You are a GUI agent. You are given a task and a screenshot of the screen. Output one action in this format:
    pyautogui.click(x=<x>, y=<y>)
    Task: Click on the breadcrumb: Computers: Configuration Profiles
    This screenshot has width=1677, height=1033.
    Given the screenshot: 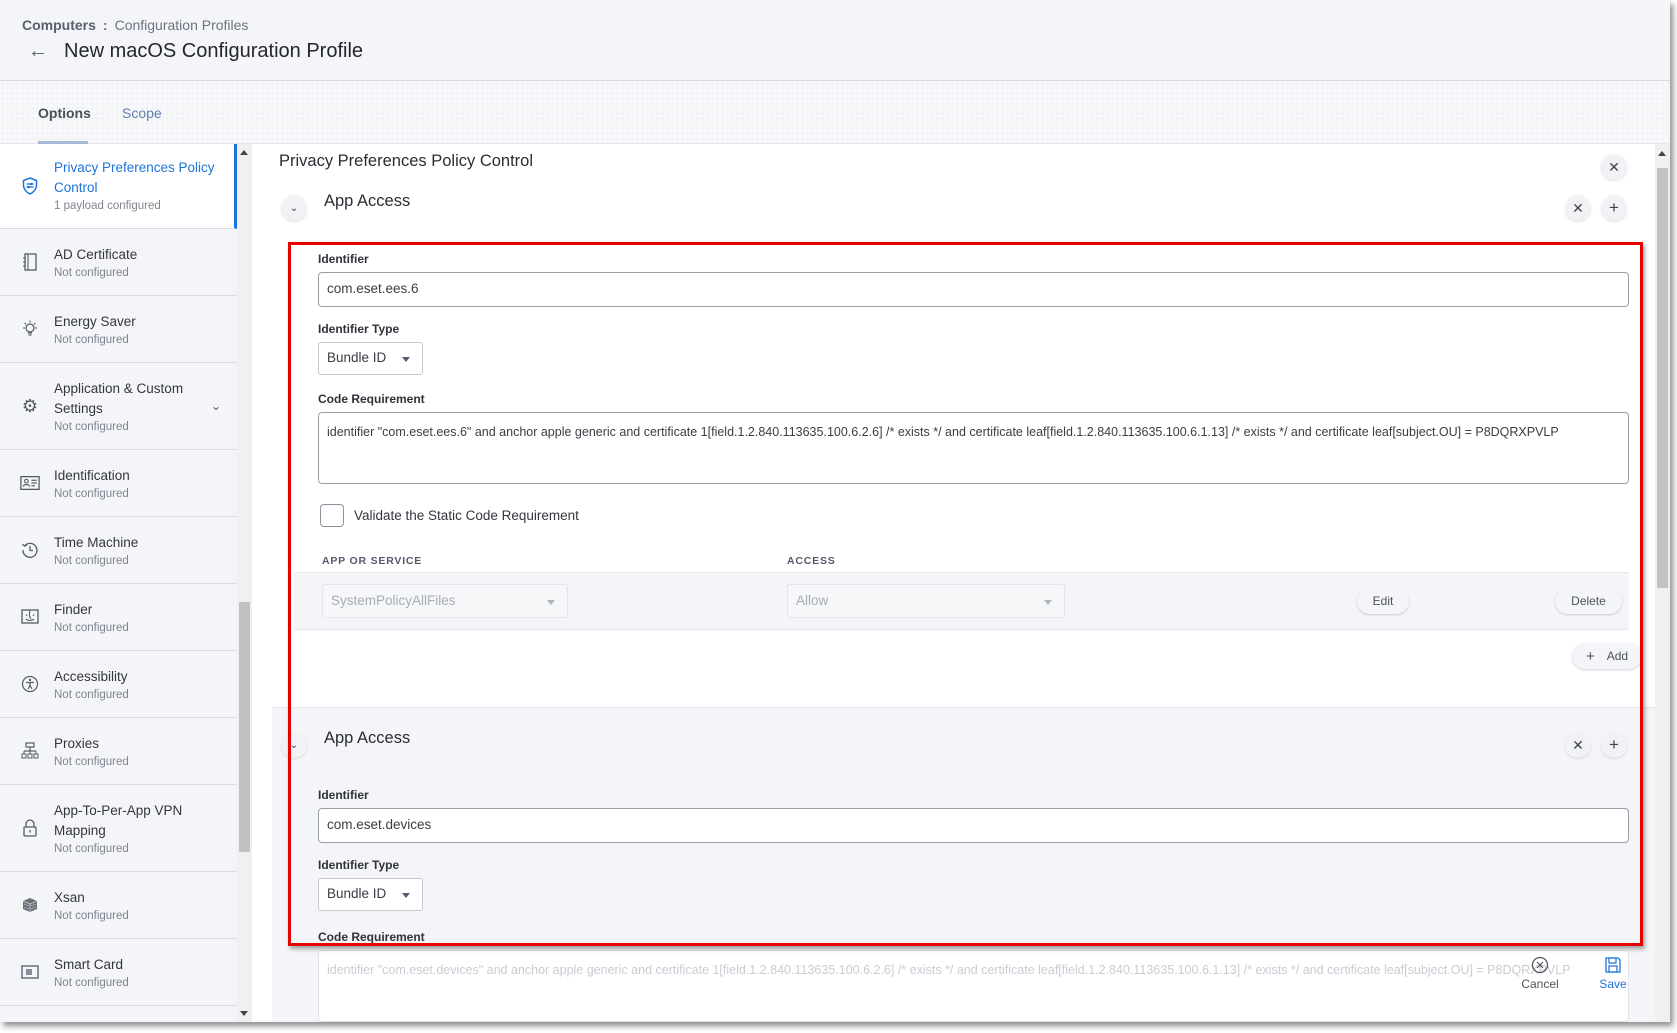 What is the action you would take?
    pyautogui.click(x=135, y=25)
    